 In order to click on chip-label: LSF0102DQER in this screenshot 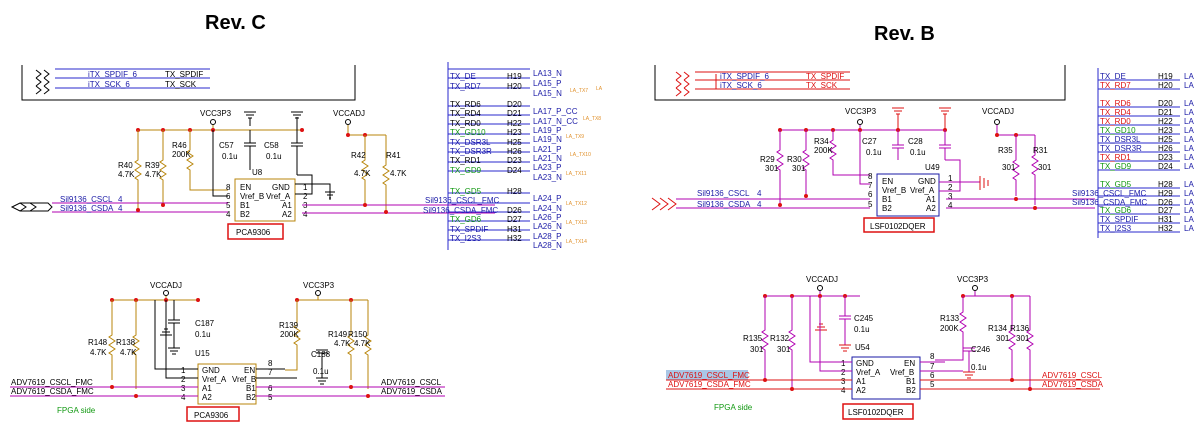, I will do `click(876, 412)`.